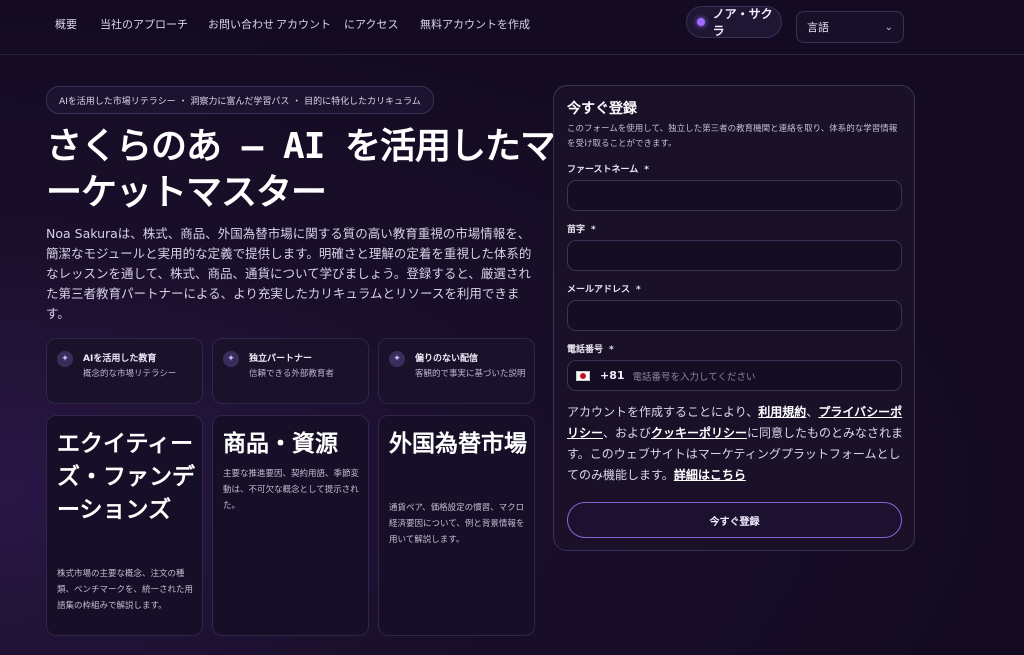  What do you see at coordinates (850, 27) in the screenshot?
I see `language-select: 言語 ⌄` at bounding box center [850, 27].